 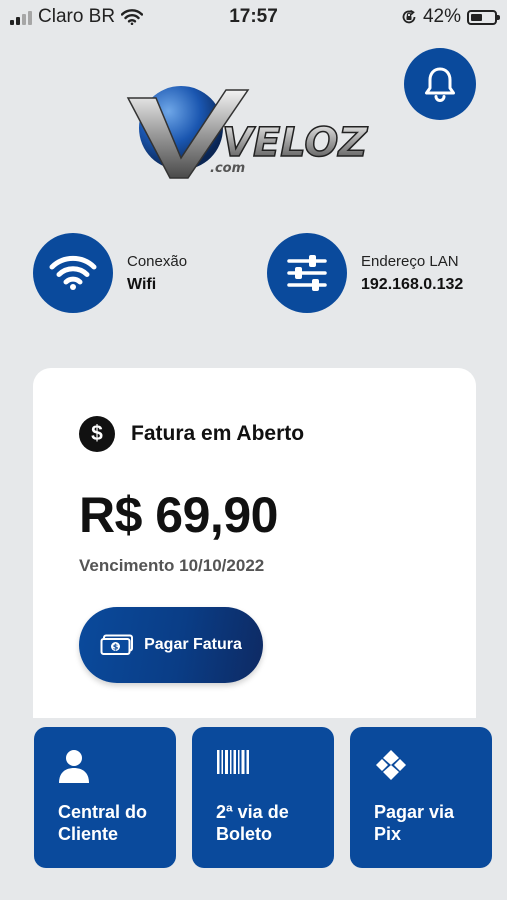 What do you see at coordinates (74, 766) in the screenshot?
I see `user-icon` at bounding box center [74, 766].